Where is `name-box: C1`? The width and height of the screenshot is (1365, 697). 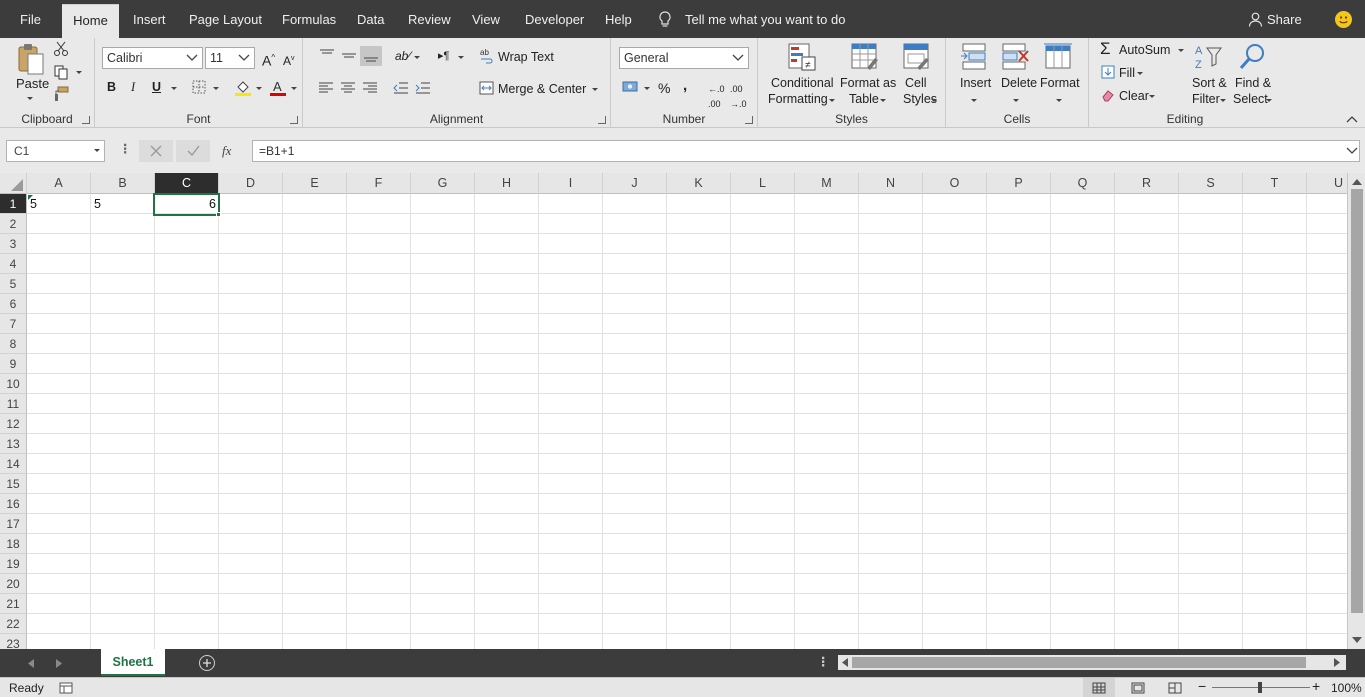 name-box: C1 is located at coordinates (55, 151).